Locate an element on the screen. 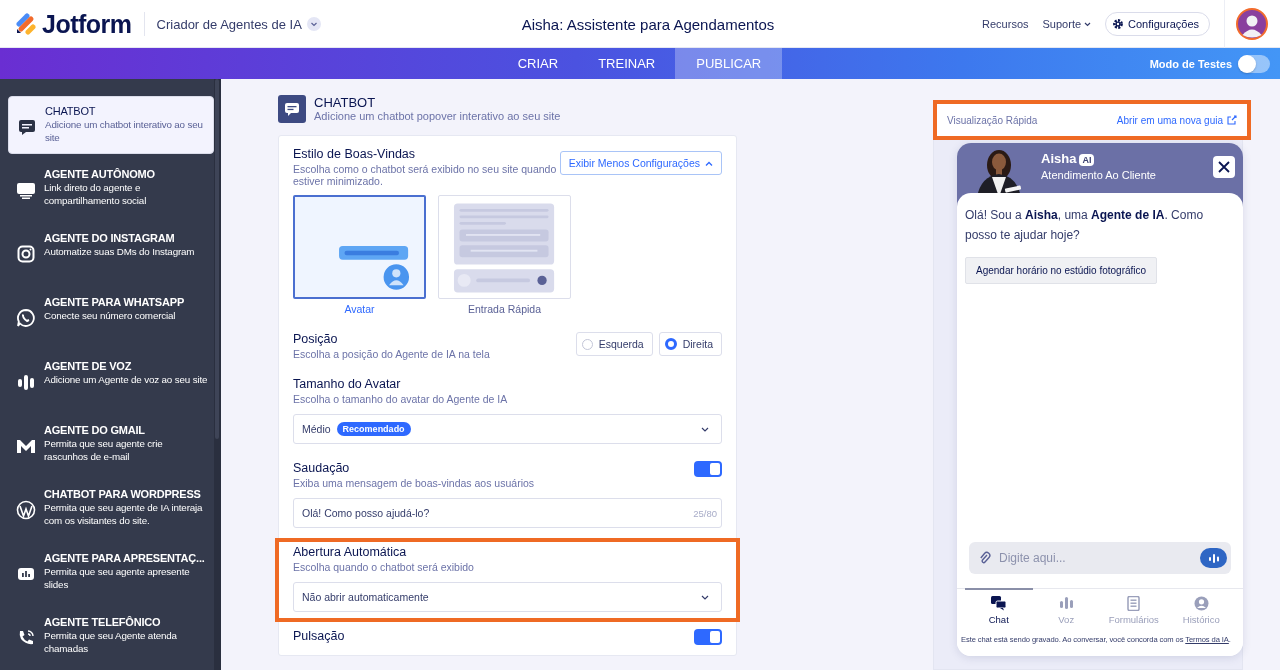  setting-title: Abertura Automática is located at coordinates (350, 552).